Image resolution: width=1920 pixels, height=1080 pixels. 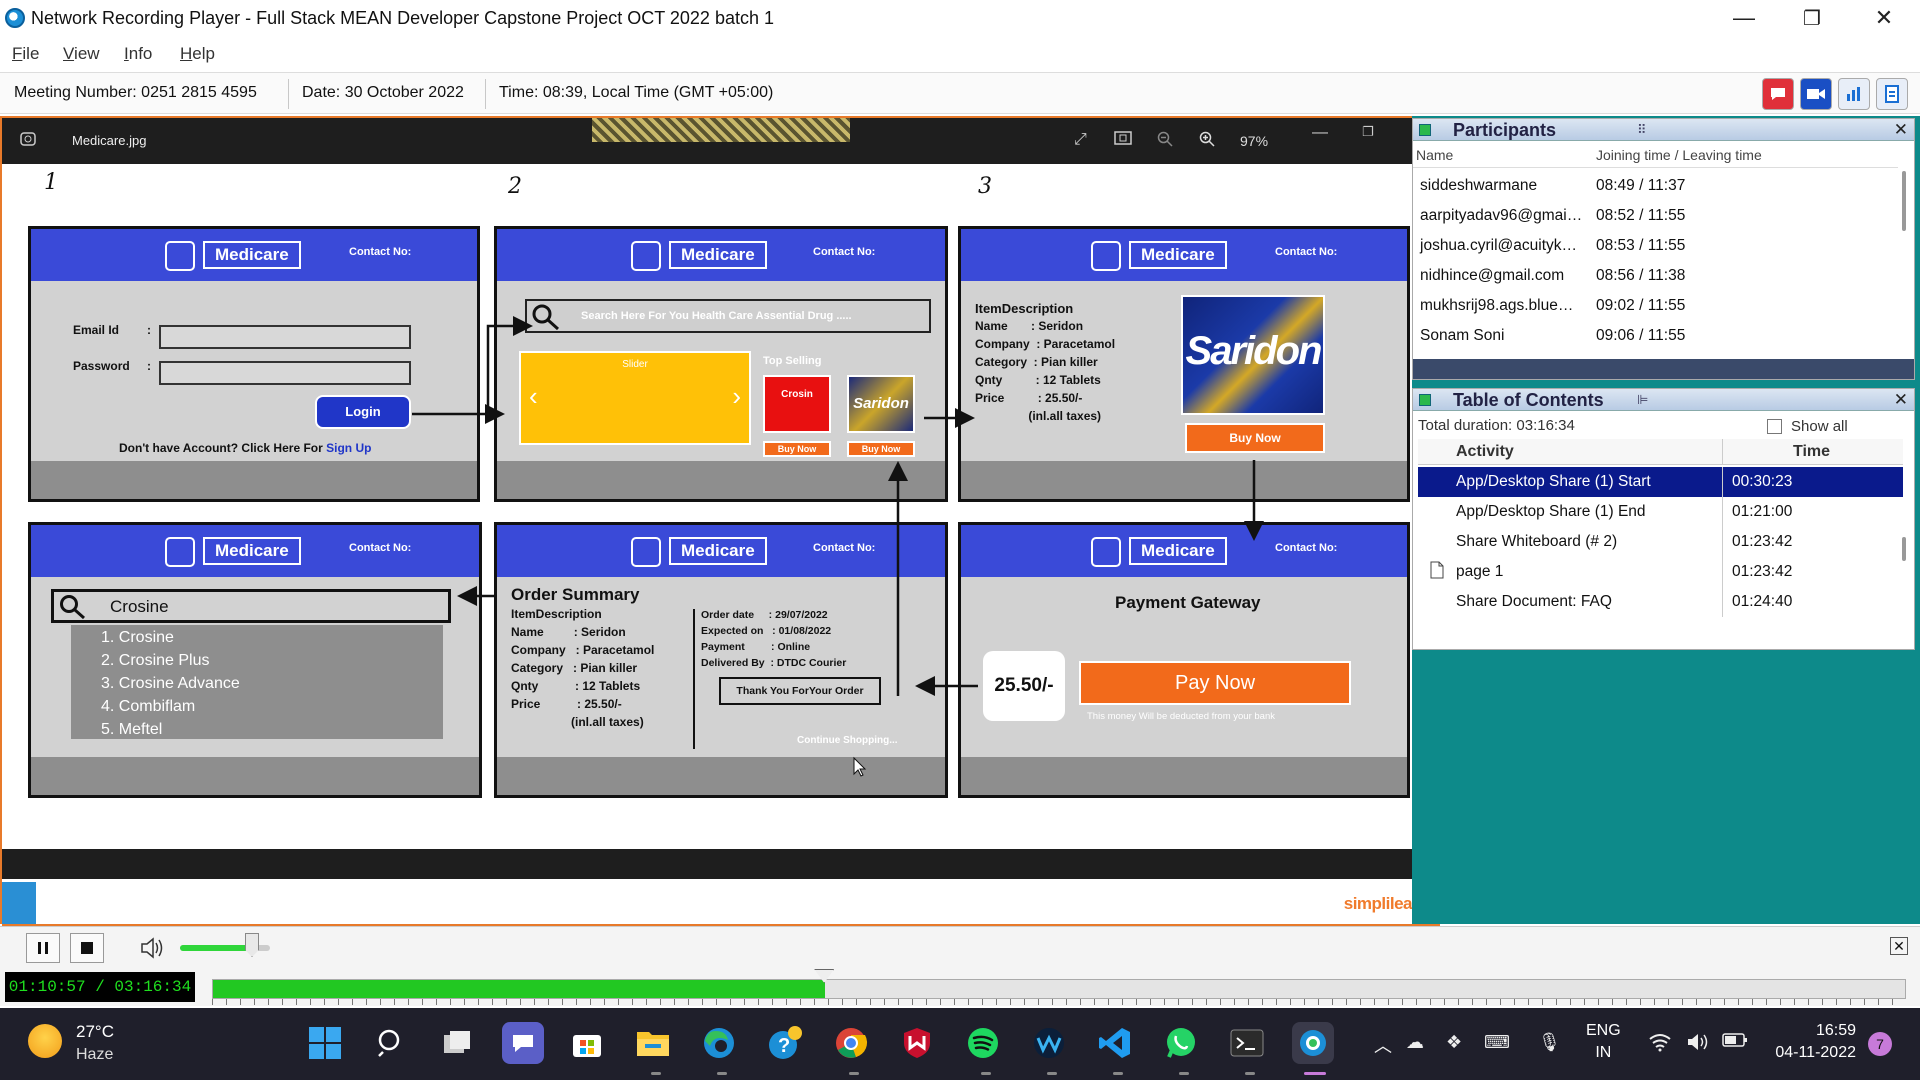 What do you see at coordinates (1642, 130) in the screenshot?
I see `grid-view-icon: ⠿` at bounding box center [1642, 130].